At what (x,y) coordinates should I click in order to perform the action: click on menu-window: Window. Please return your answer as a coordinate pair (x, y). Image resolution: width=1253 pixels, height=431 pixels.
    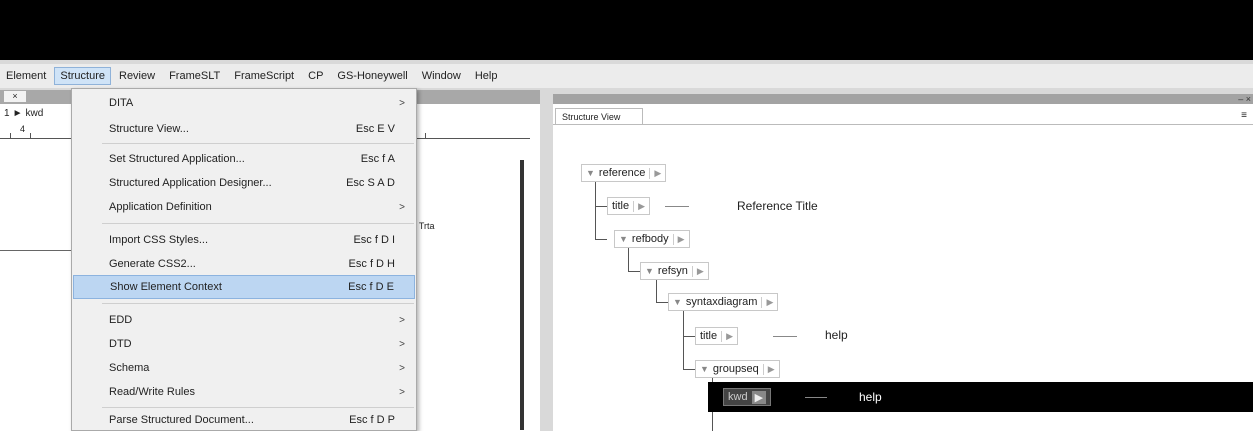
    Looking at the image, I should click on (441, 76).